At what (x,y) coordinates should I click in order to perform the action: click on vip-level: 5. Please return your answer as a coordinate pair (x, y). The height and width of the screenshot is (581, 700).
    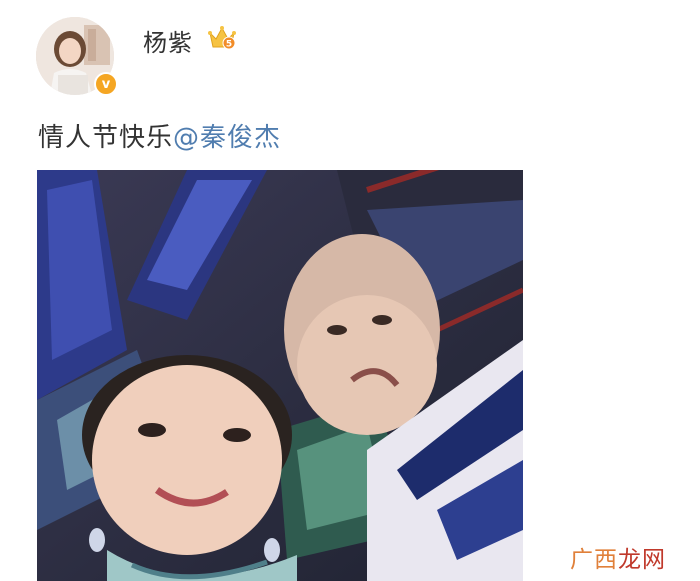
    Looking at the image, I should click on (229, 45).